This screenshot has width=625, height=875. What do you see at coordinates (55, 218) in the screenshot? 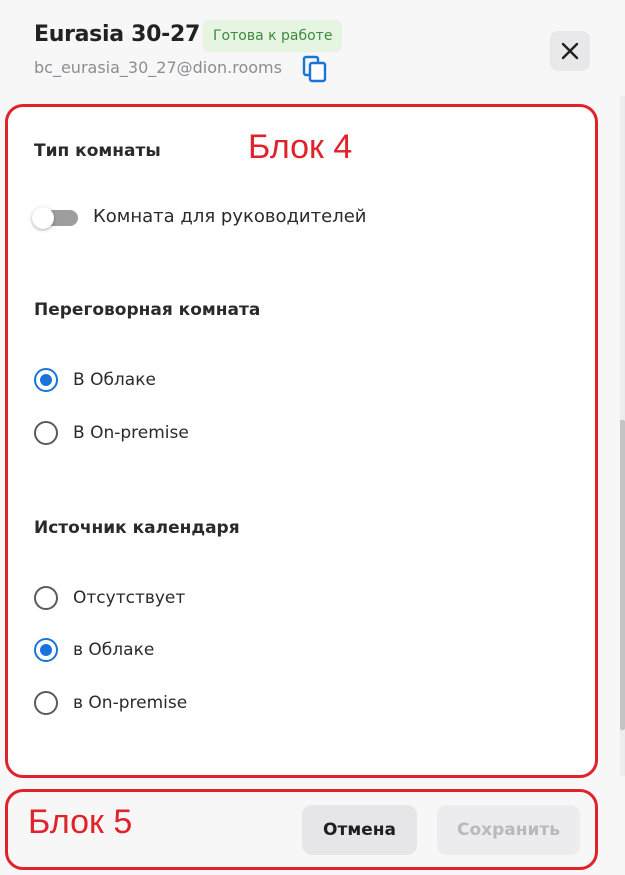
I see `executive-room-toggle` at bounding box center [55, 218].